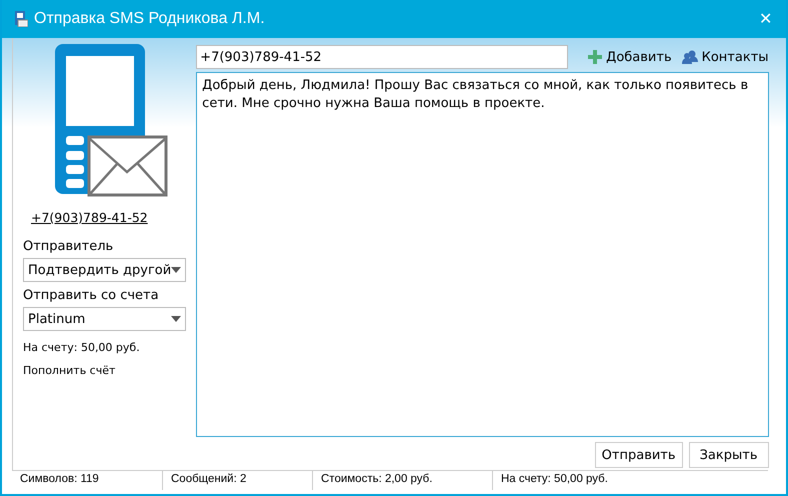  What do you see at coordinates (82, 347) in the screenshot?
I see `balance-text: На счету: 50,00 руб.` at bounding box center [82, 347].